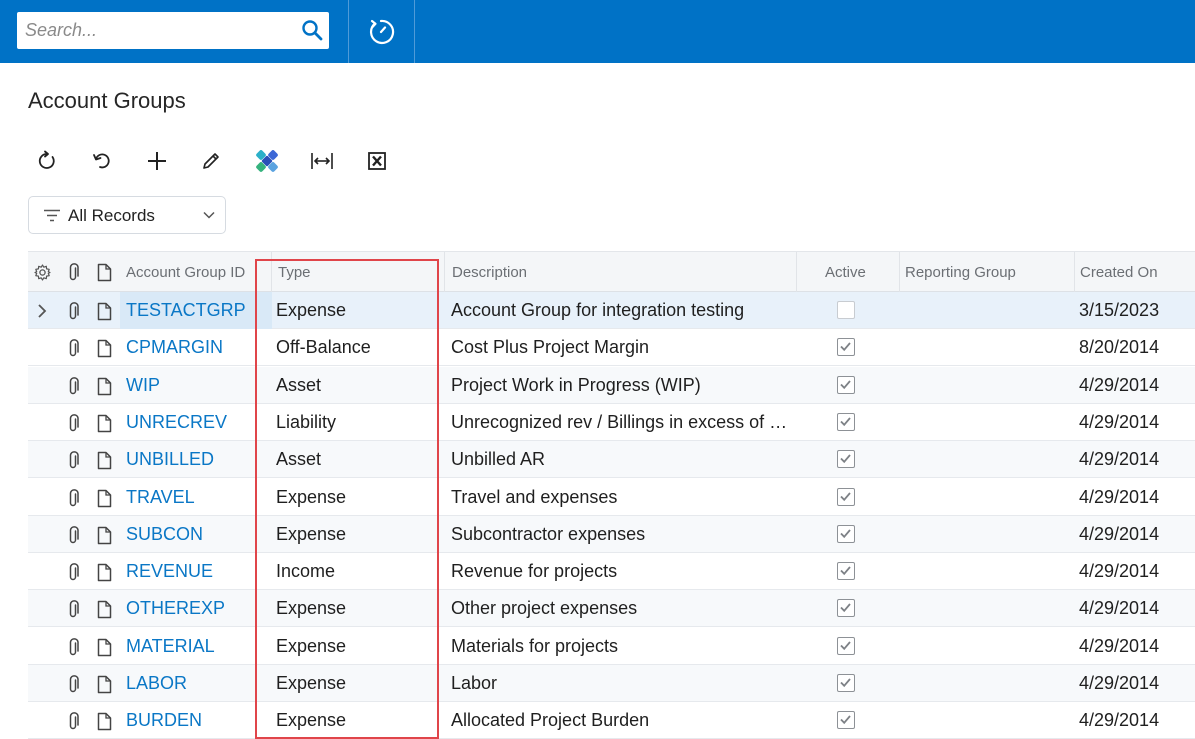  What do you see at coordinates (1074, 272) in the screenshot?
I see `column-separator` at bounding box center [1074, 272].